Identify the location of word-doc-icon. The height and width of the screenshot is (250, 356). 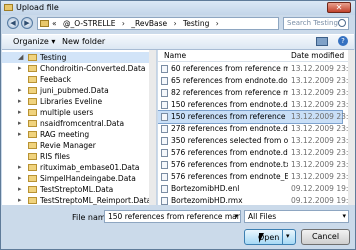
(164, 105).